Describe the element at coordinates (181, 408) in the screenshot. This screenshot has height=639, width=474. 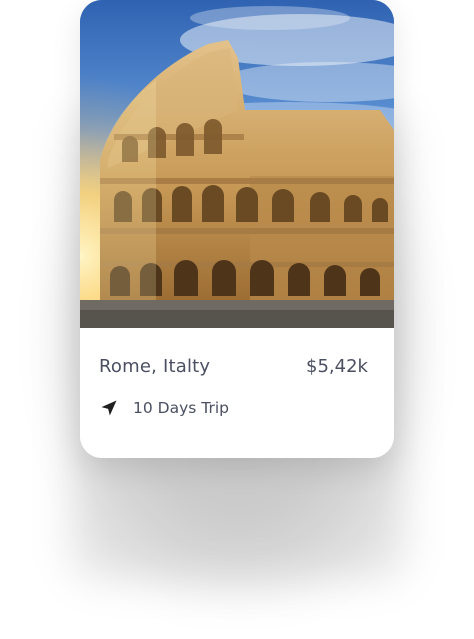
I see `trip-duration: 10 Days Trip` at that location.